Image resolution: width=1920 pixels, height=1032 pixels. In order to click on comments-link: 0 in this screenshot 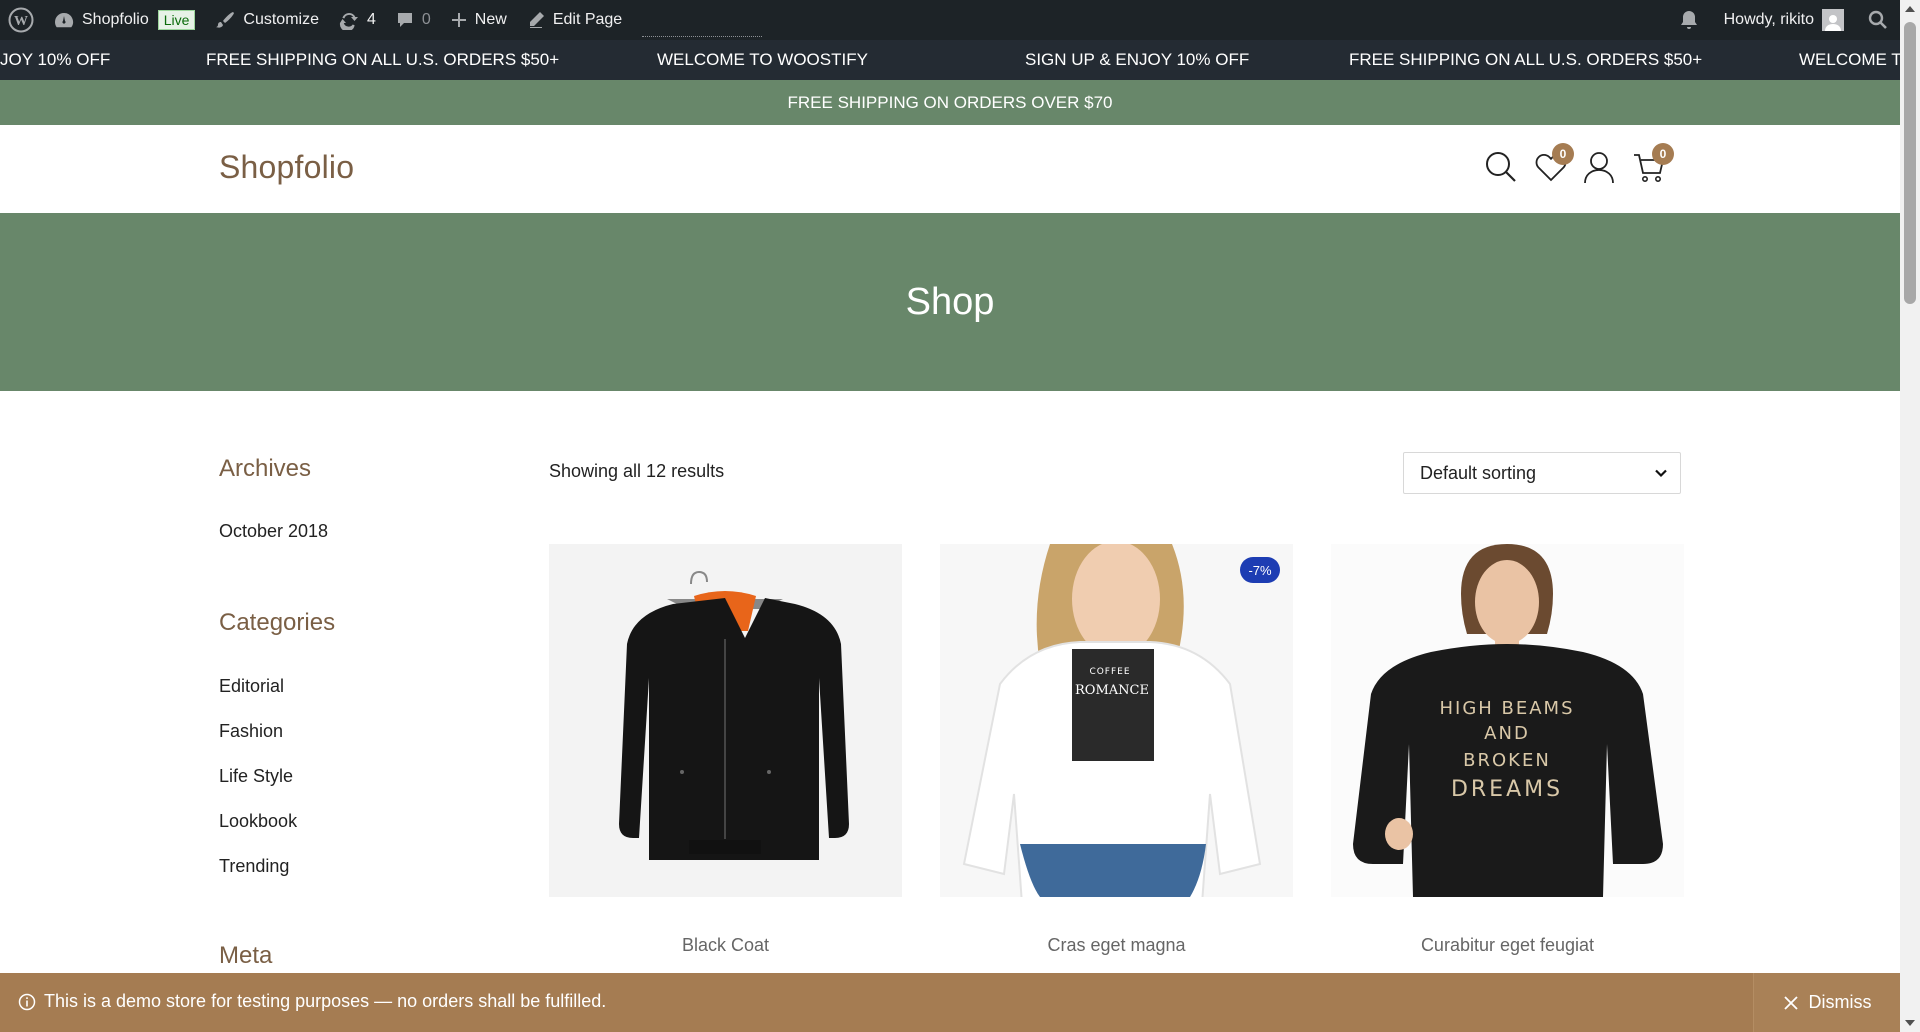, I will do `click(413, 20)`.